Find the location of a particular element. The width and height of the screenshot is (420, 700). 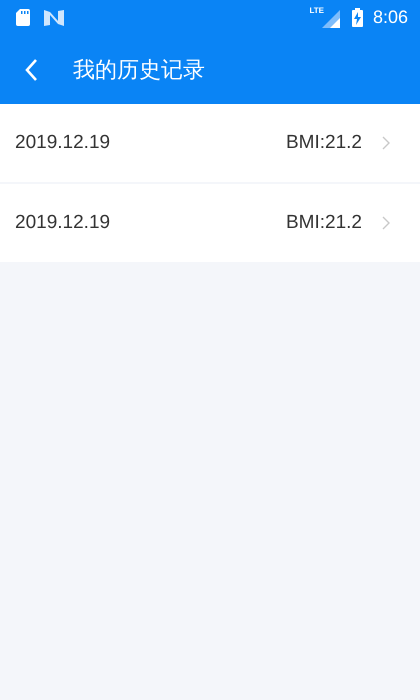

page-title: 我的历史记录 is located at coordinates (139, 70).